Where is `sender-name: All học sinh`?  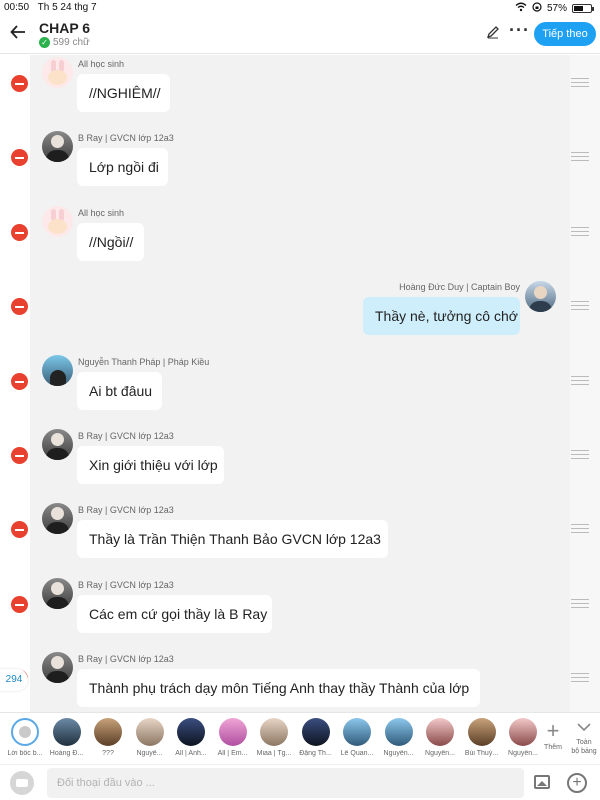 sender-name: All học sinh is located at coordinates (101, 213).